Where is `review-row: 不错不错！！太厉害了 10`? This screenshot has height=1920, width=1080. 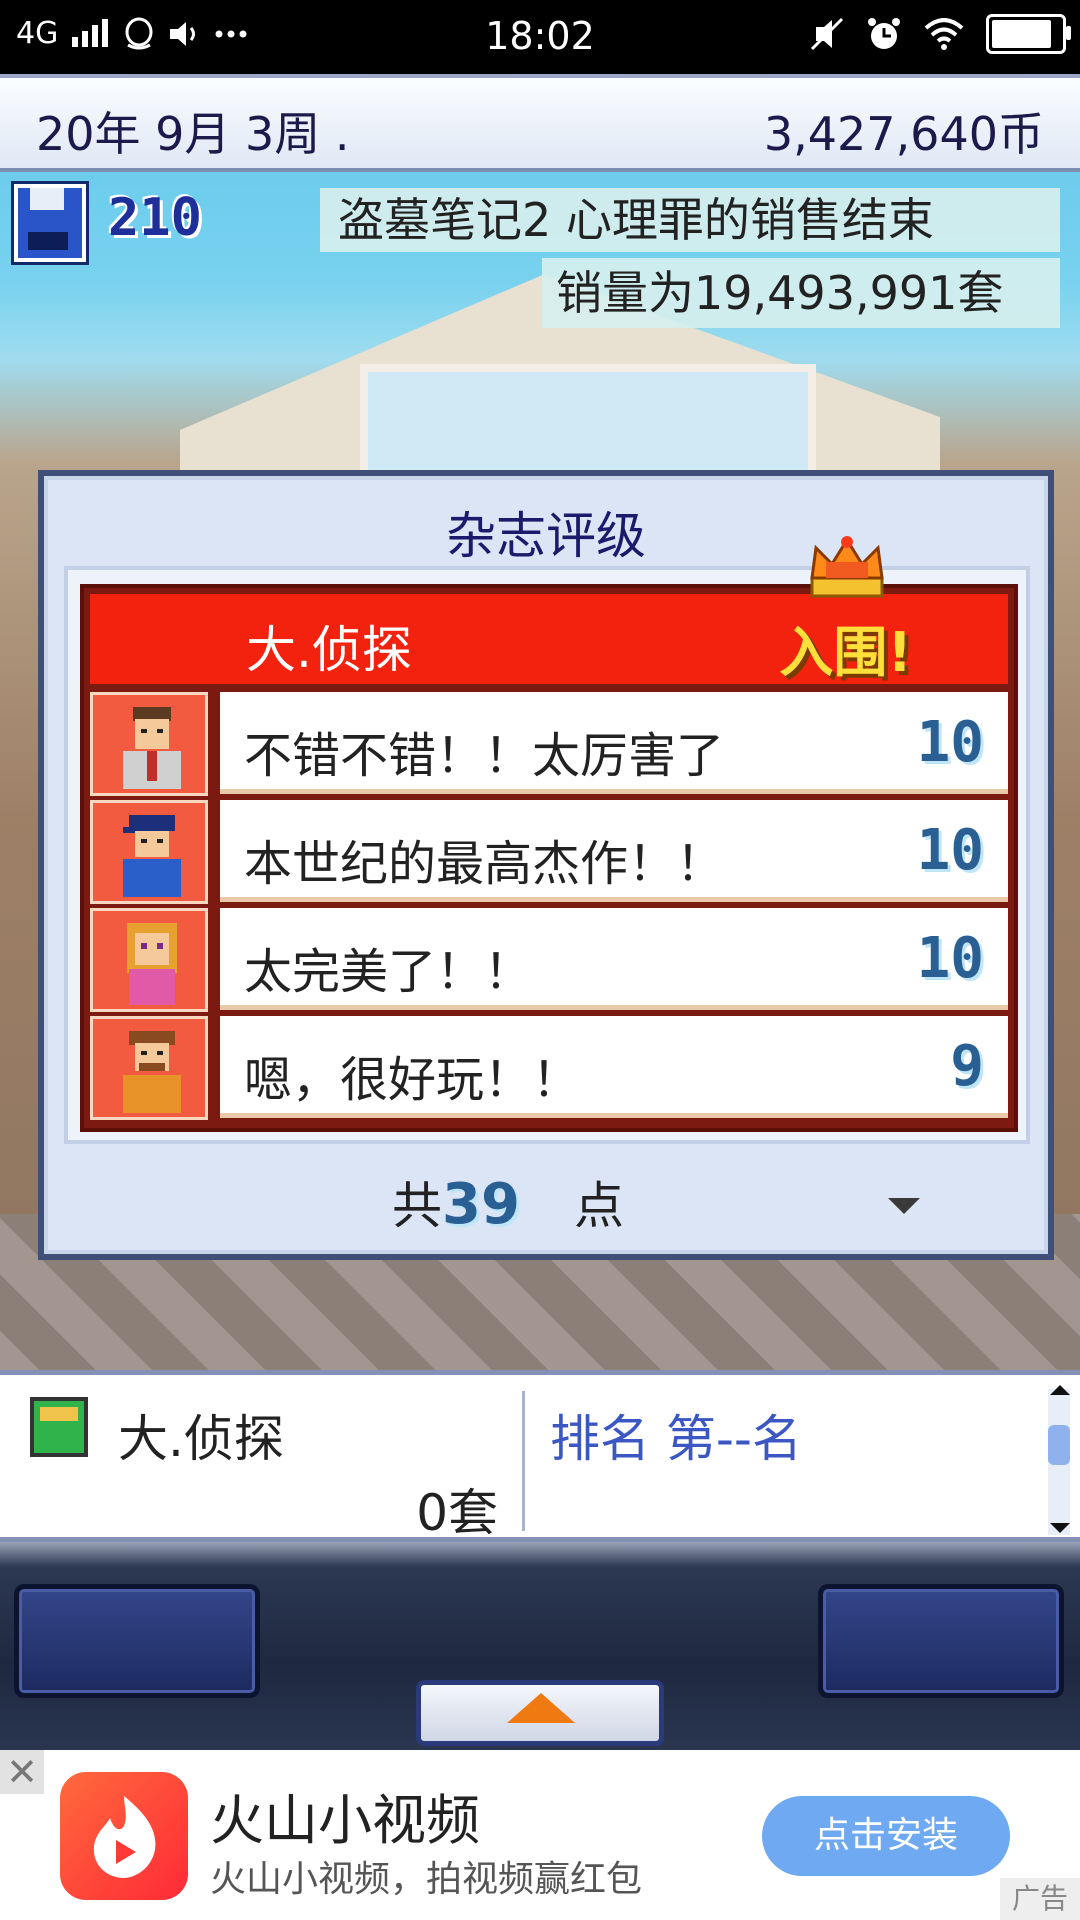
review-row: 不错不错！！太厉害了 10 is located at coordinates (549, 746).